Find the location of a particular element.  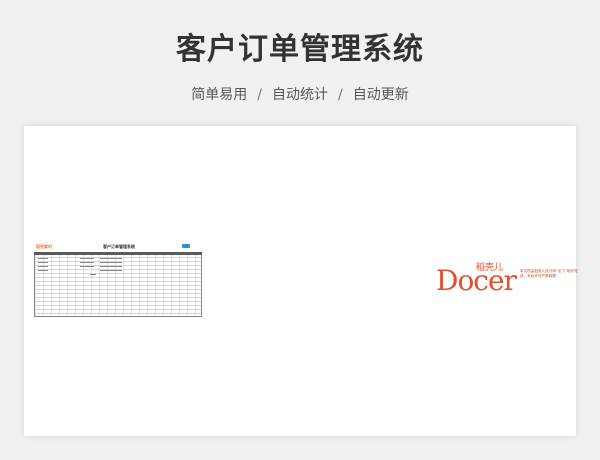

sheet-header-row is located at coordinates (118, 253).